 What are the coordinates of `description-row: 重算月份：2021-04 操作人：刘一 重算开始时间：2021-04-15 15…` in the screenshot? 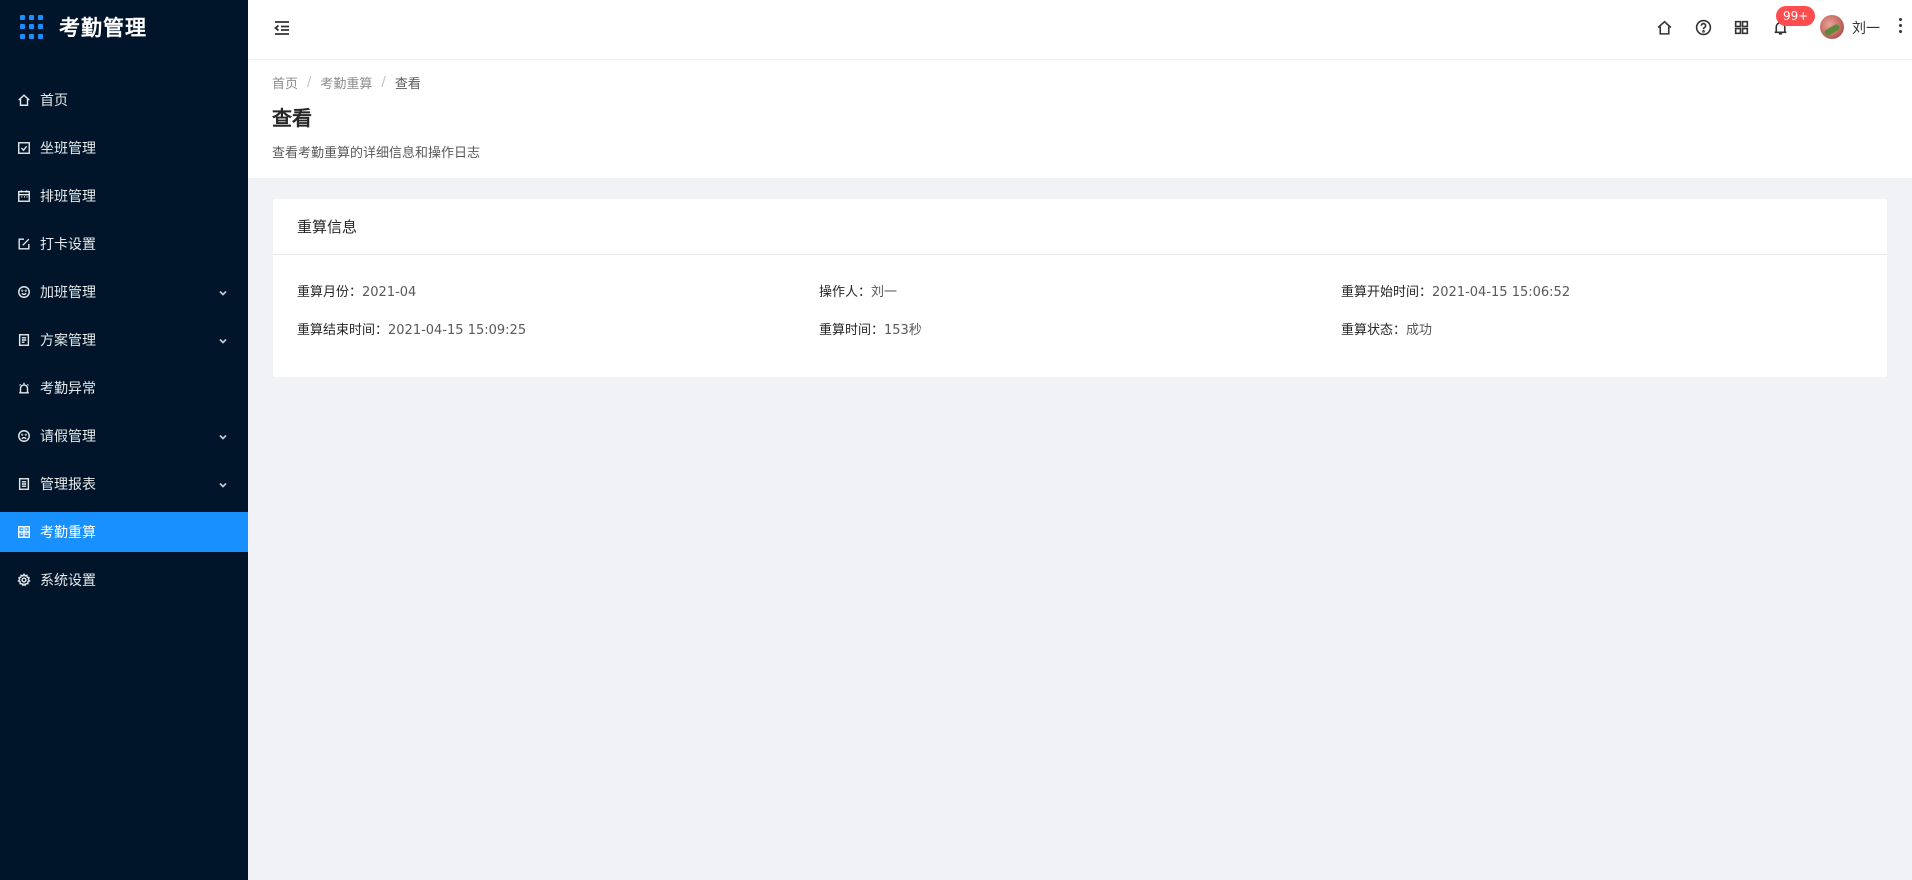 It's located at (1082, 300).